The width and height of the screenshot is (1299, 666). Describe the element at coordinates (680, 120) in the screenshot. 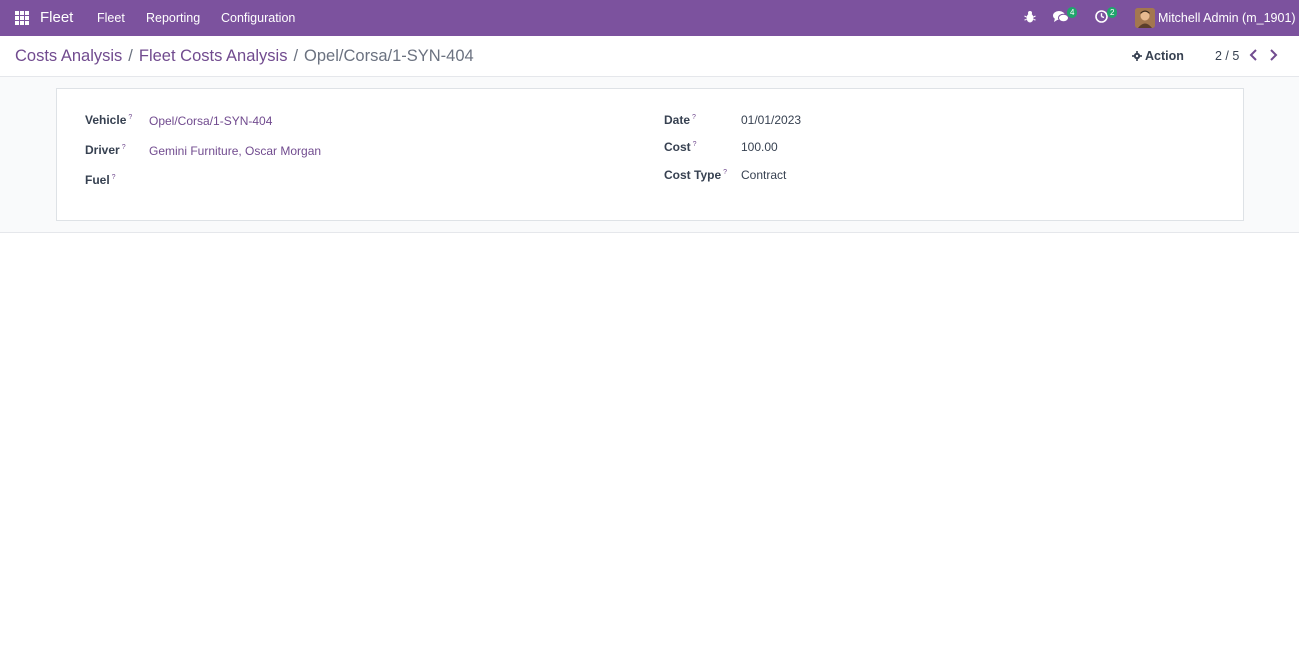

I see `date-label: Date?` at that location.